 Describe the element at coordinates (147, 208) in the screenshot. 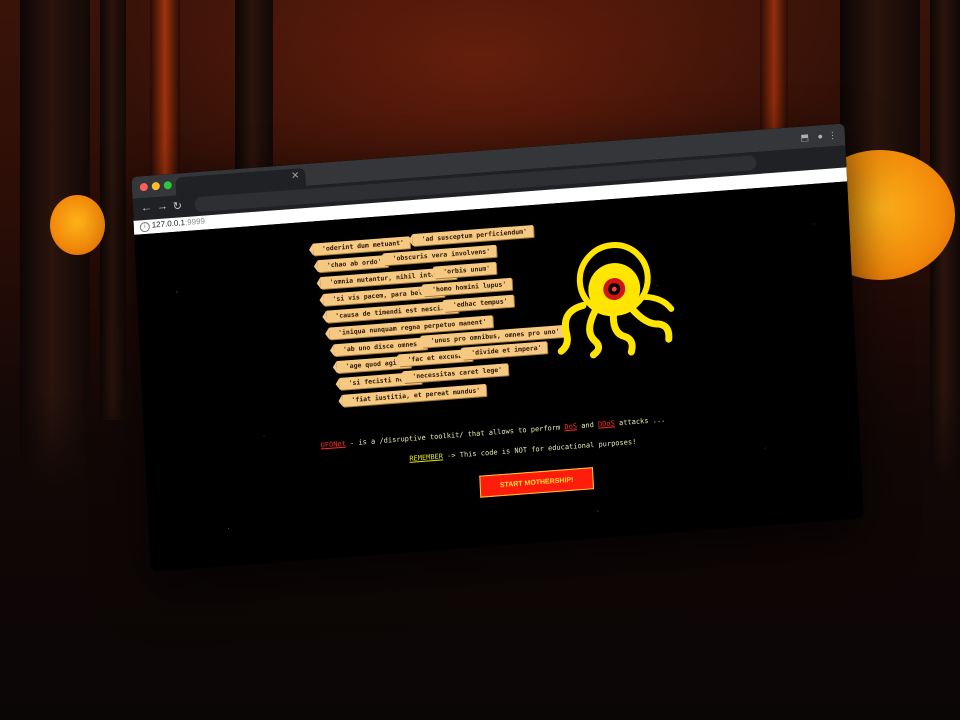

I see `back-icon: ←` at that location.